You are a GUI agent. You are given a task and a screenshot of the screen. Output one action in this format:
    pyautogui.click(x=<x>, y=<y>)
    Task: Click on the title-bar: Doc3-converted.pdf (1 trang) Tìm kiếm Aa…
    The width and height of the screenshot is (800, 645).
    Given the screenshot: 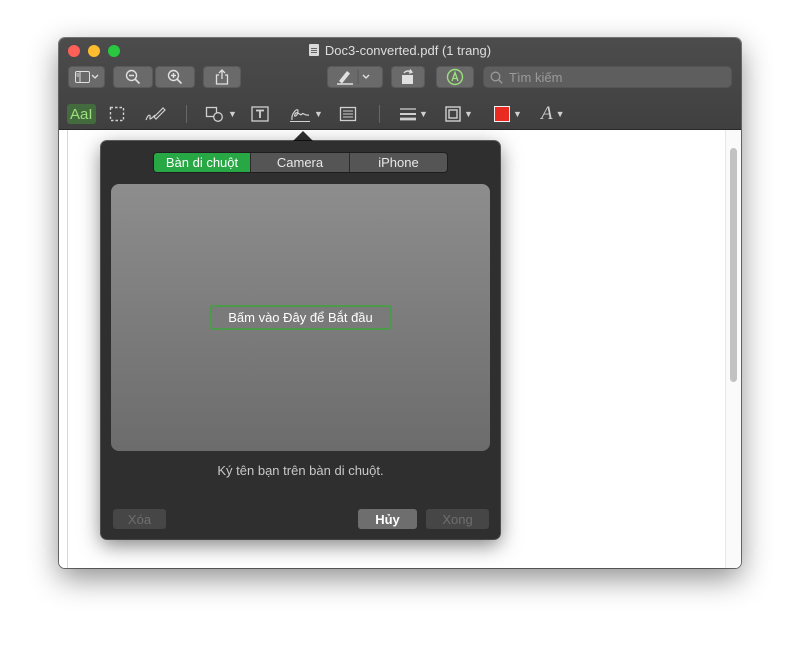 What is the action you would take?
    pyautogui.click(x=400, y=84)
    